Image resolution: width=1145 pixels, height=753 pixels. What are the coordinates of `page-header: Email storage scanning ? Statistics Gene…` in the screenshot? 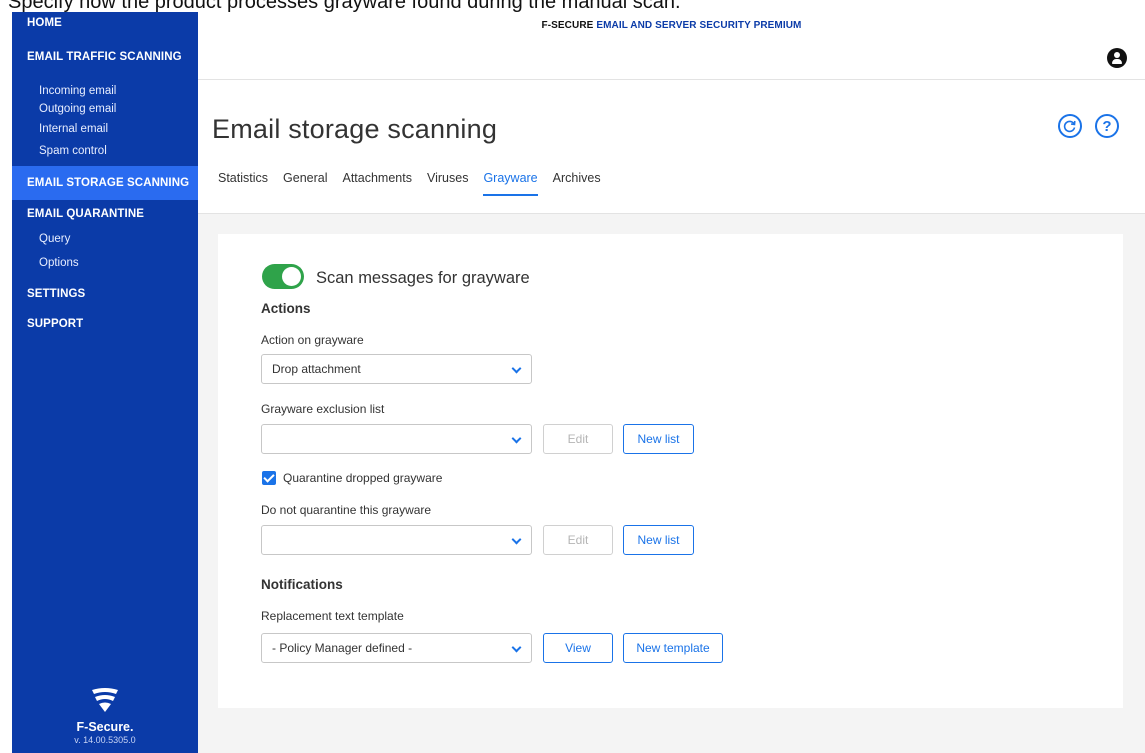 It's located at (671, 147).